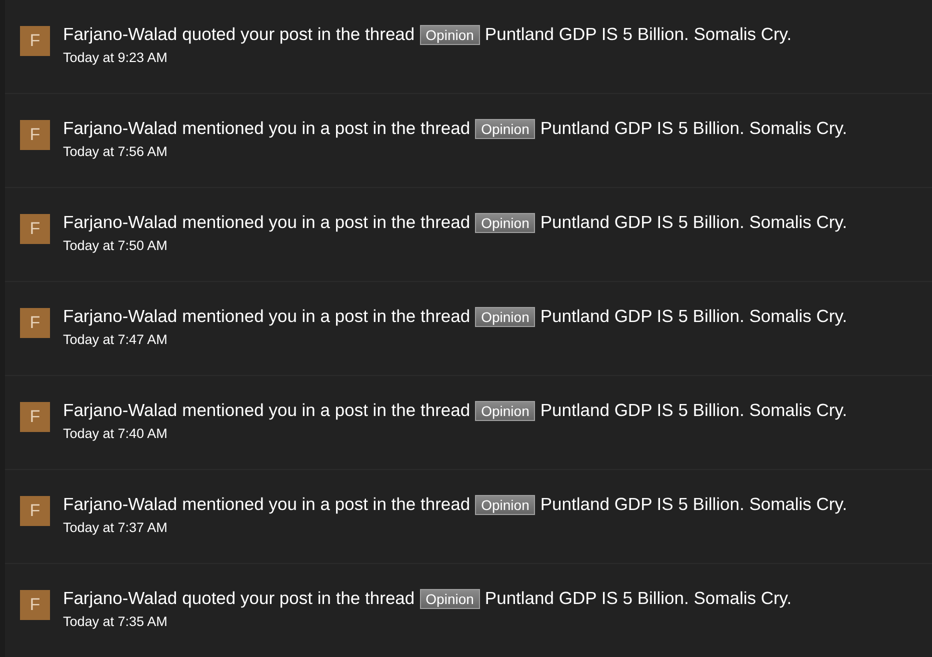  What do you see at coordinates (115, 621) in the screenshot?
I see `timestamp: Today at 7:35 AM` at bounding box center [115, 621].